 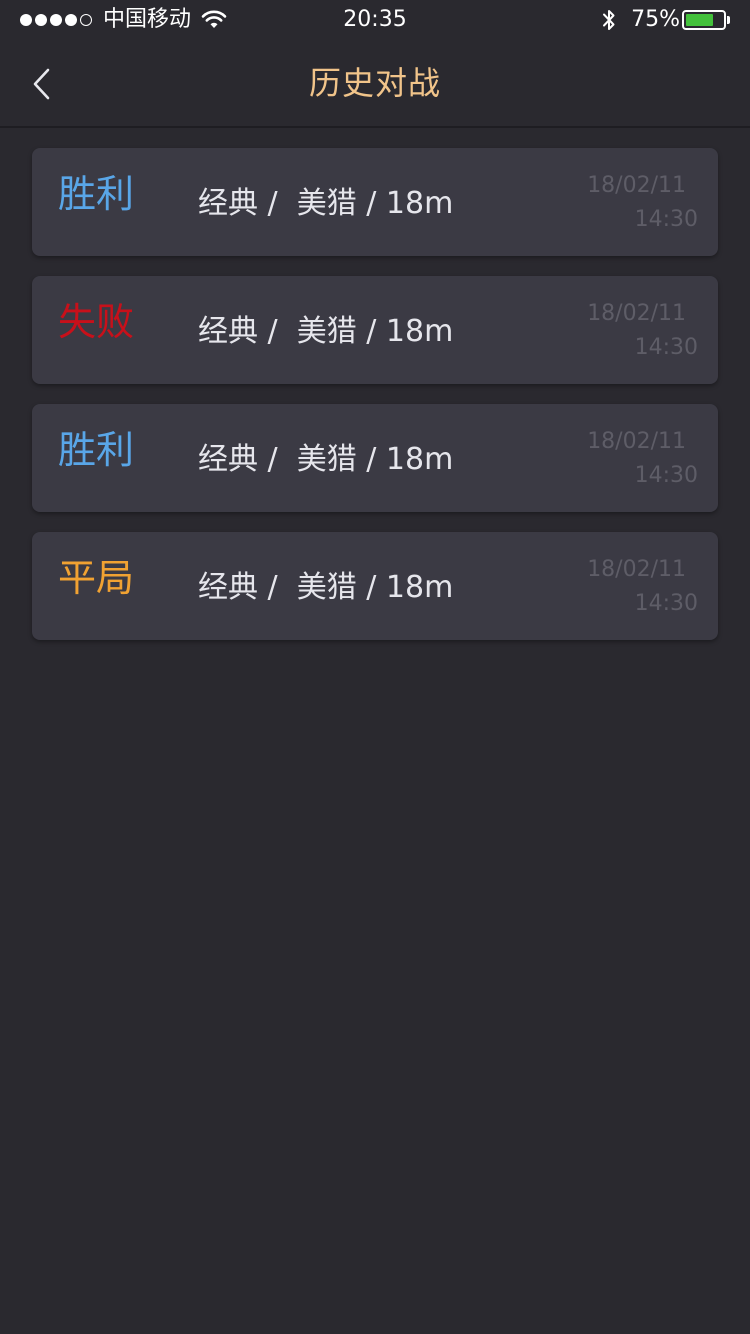 I want to click on battery-cap, so click(x=728, y=20).